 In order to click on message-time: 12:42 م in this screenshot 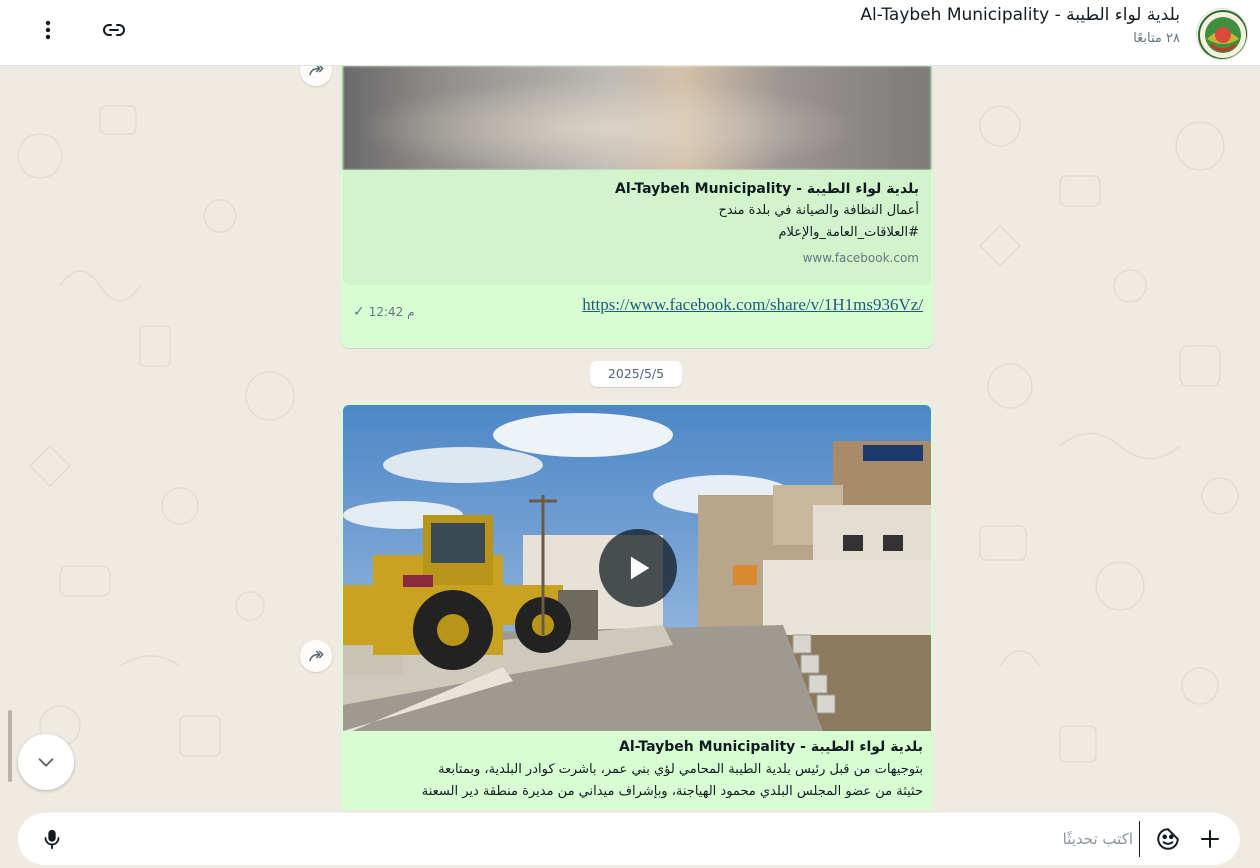, I will do `click(391, 312)`.